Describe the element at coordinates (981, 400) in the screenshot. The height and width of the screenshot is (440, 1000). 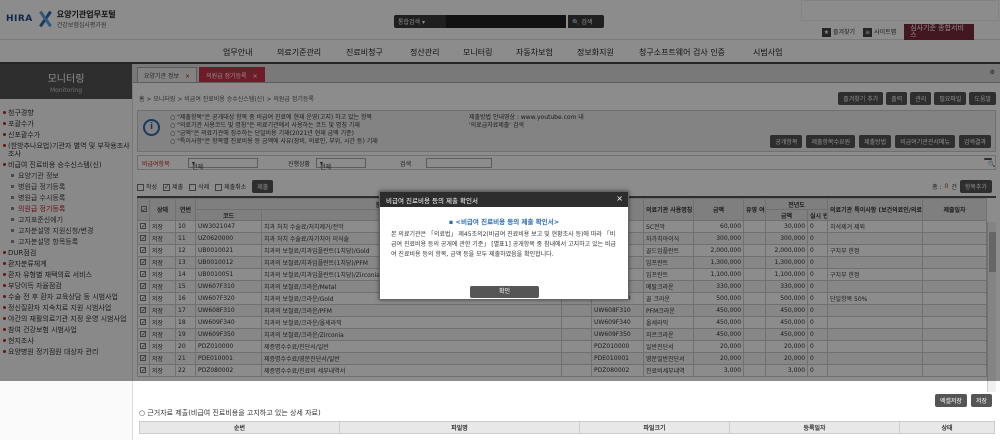
I see `save-button: 저장` at that location.